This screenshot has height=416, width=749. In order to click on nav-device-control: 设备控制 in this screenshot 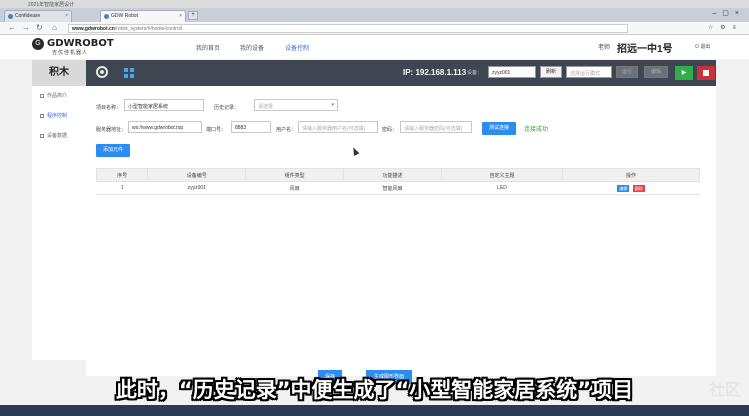, I will do `click(297, 47)`.